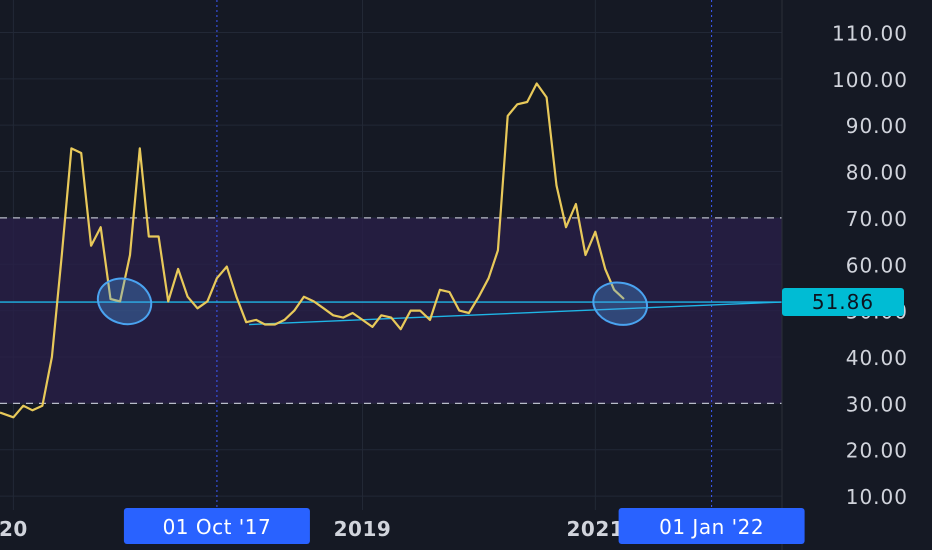 Image resolution: width=932 pixels, height=550 pixels. I want to click on y-tick-label: 10.00, so click(877, 497).